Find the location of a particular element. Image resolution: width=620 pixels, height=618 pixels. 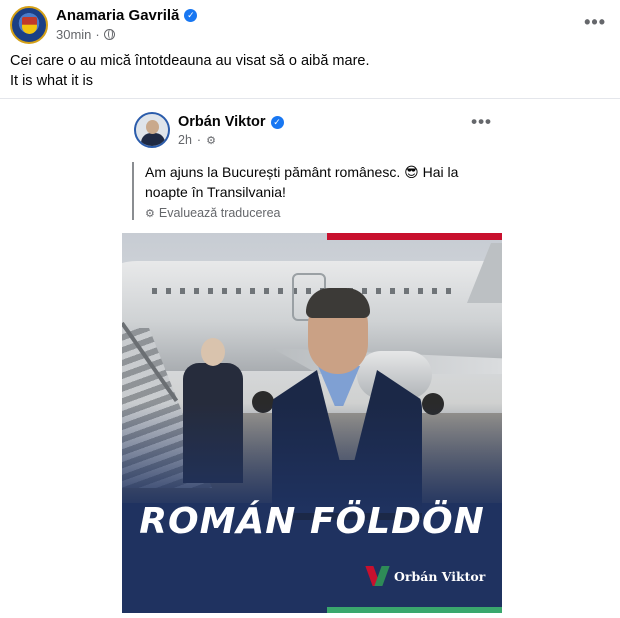

post-text-line: It is what it is is located at coordinates (51, 81).